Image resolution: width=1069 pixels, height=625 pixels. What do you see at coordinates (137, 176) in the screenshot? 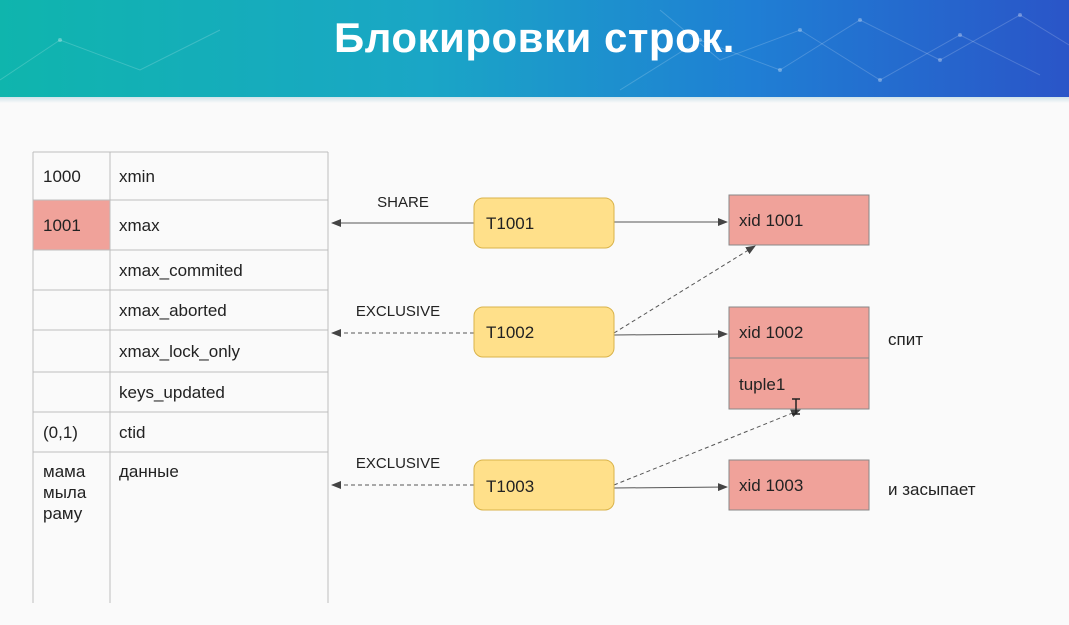
I see `tuple-field-label: xmin` at bounding box center [137, 176].